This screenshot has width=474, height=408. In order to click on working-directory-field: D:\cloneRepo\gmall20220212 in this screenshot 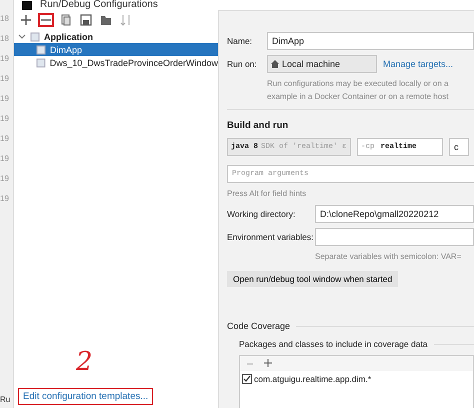, I will do `click(394, 214)`.